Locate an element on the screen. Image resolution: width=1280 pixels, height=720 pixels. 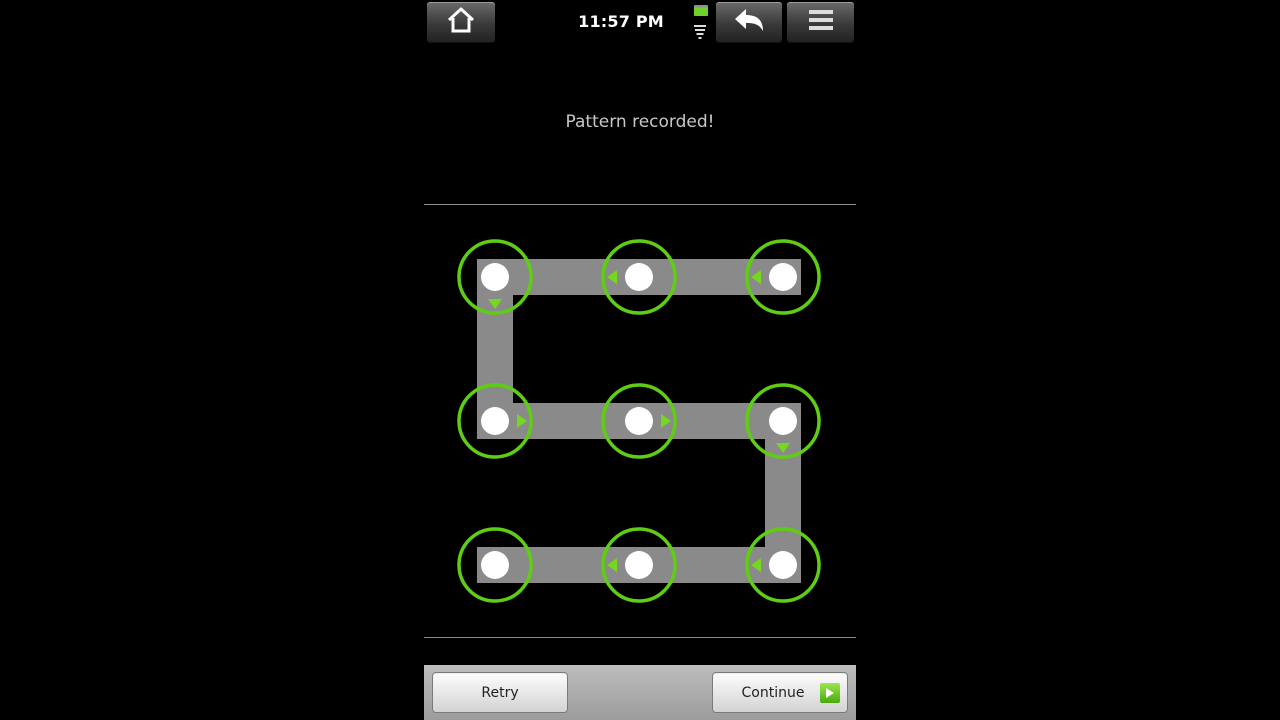
battery-icon is located at coordinates (701, 10).